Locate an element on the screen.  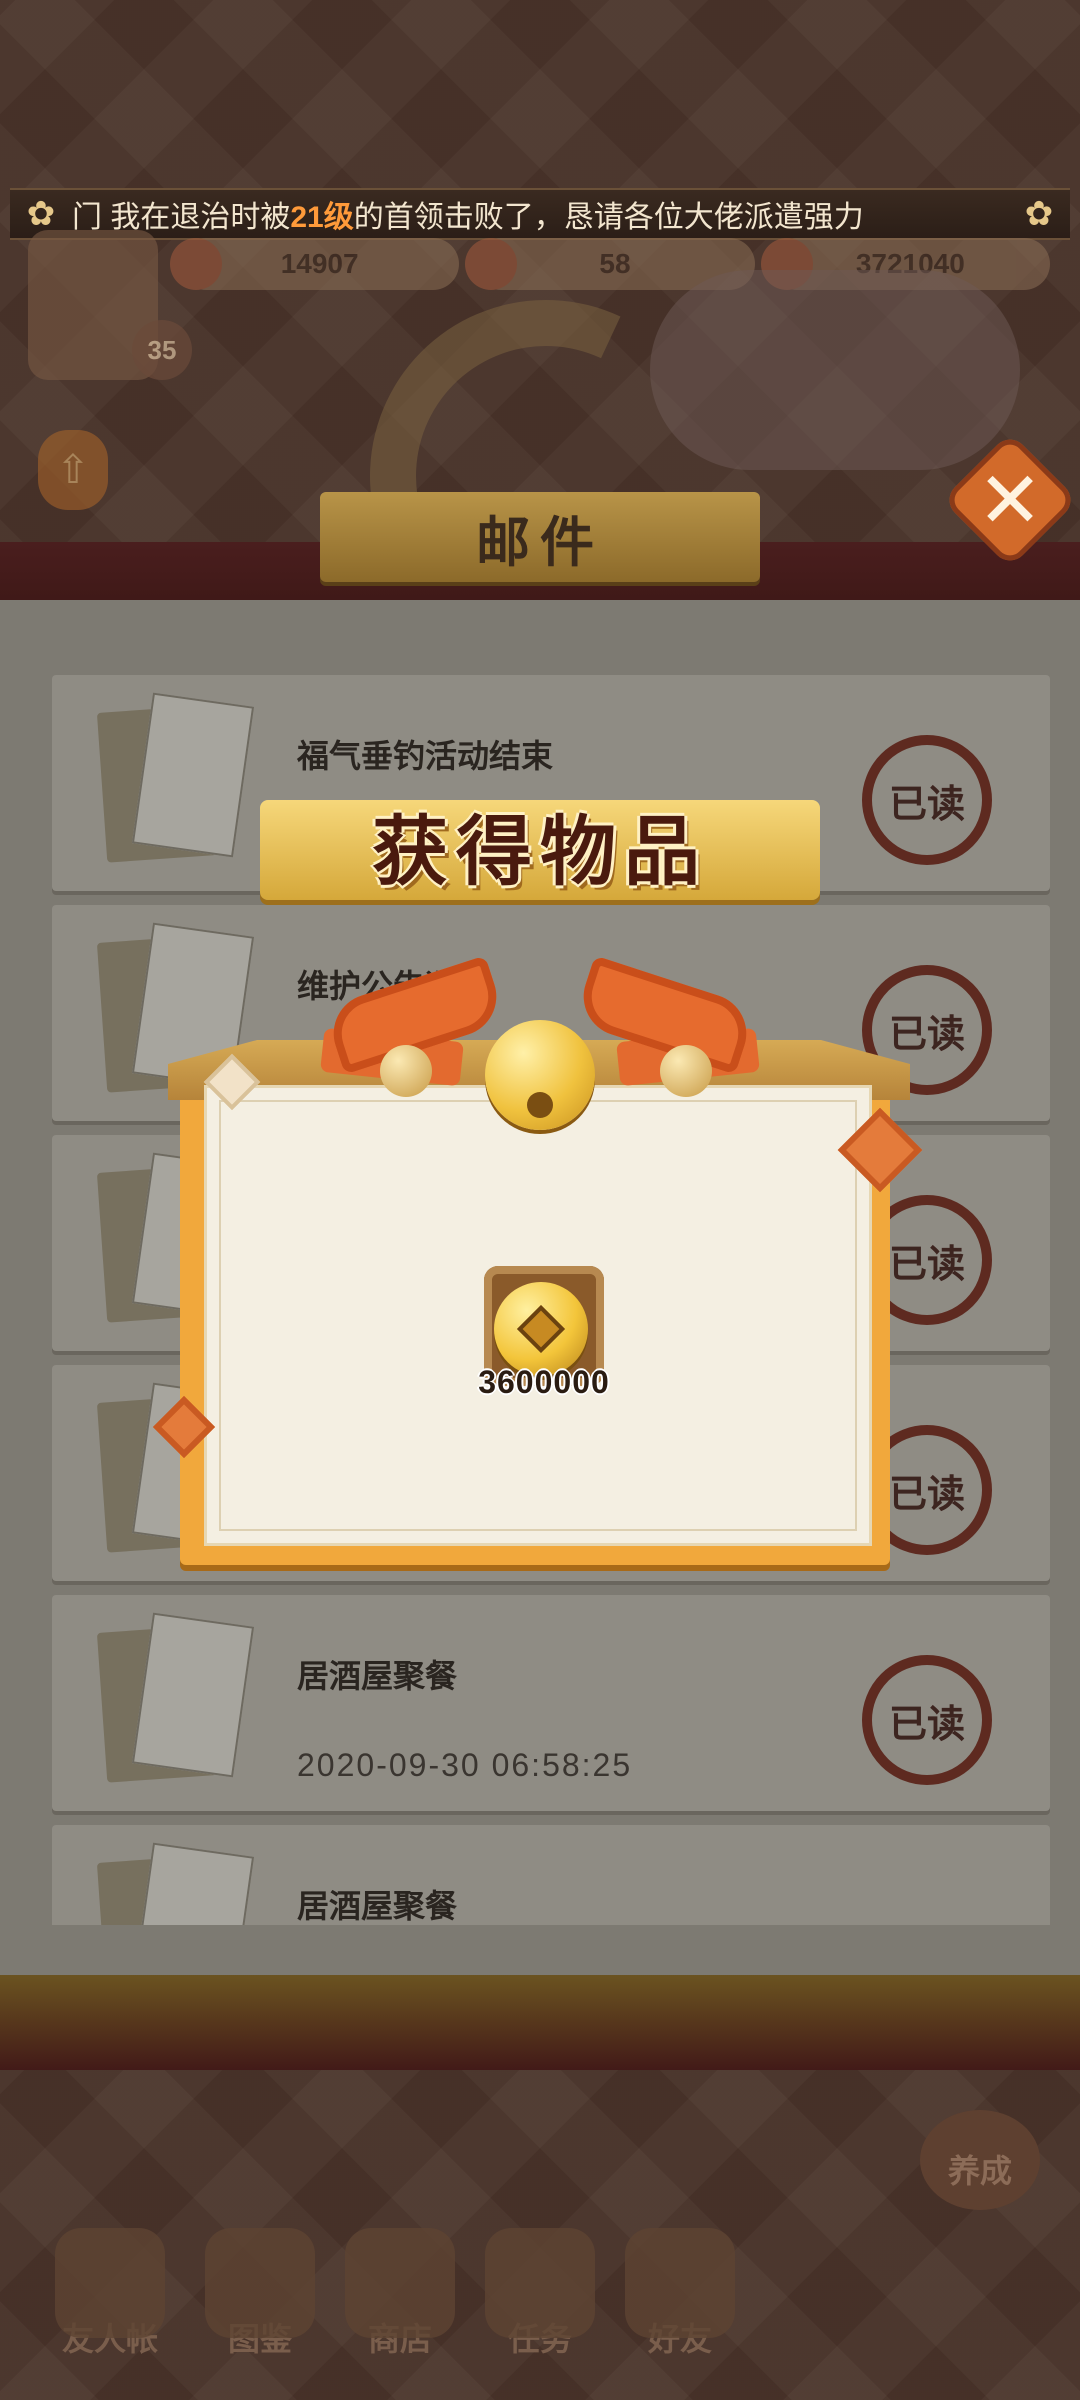
nav-item: 友人帐 is located at coordinates (110, 2294).